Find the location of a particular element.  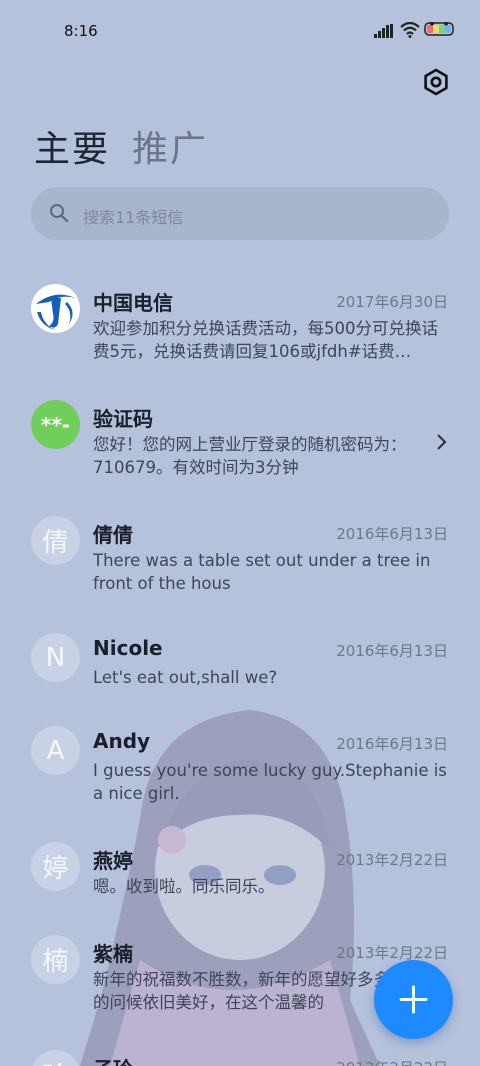

verification-avatar: **- is located at coordinates (55, 424).